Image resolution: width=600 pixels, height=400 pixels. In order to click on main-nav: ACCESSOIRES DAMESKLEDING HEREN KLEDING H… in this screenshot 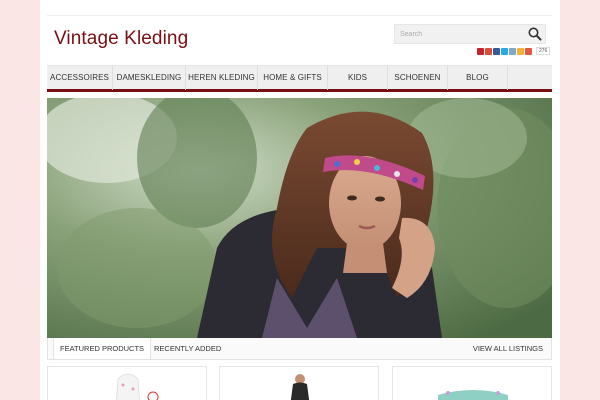, I will do `click(299, 78)`.